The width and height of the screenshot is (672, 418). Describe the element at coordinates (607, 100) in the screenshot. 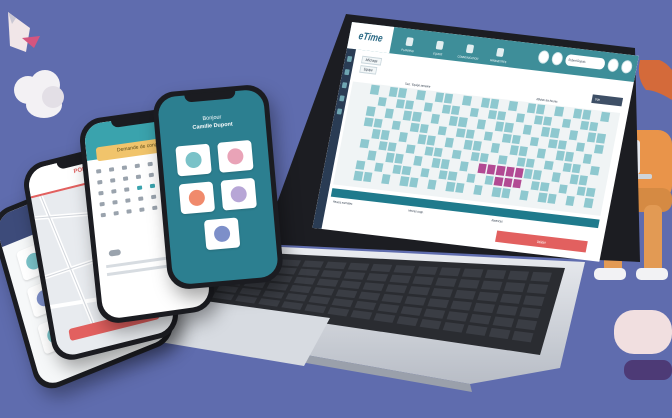

I see `view-button: Voir` at that location.